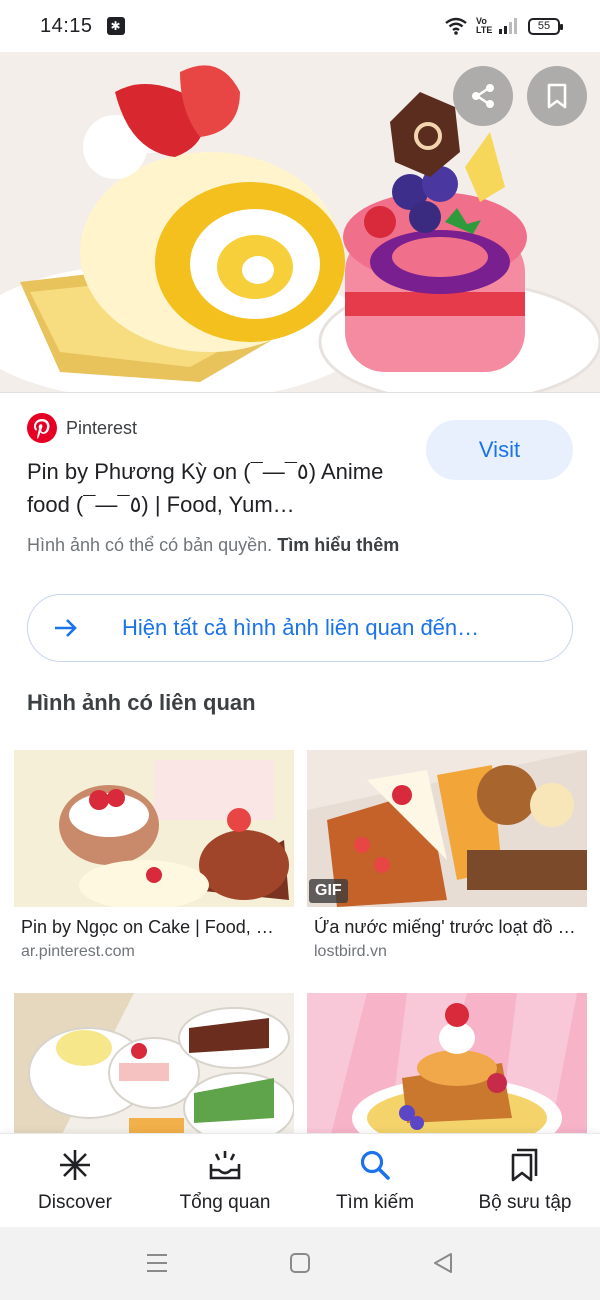 The width and height of the screenshot is (600, 1300). I want to click on status-icons: Vo LTE 55, so click(503, 26).